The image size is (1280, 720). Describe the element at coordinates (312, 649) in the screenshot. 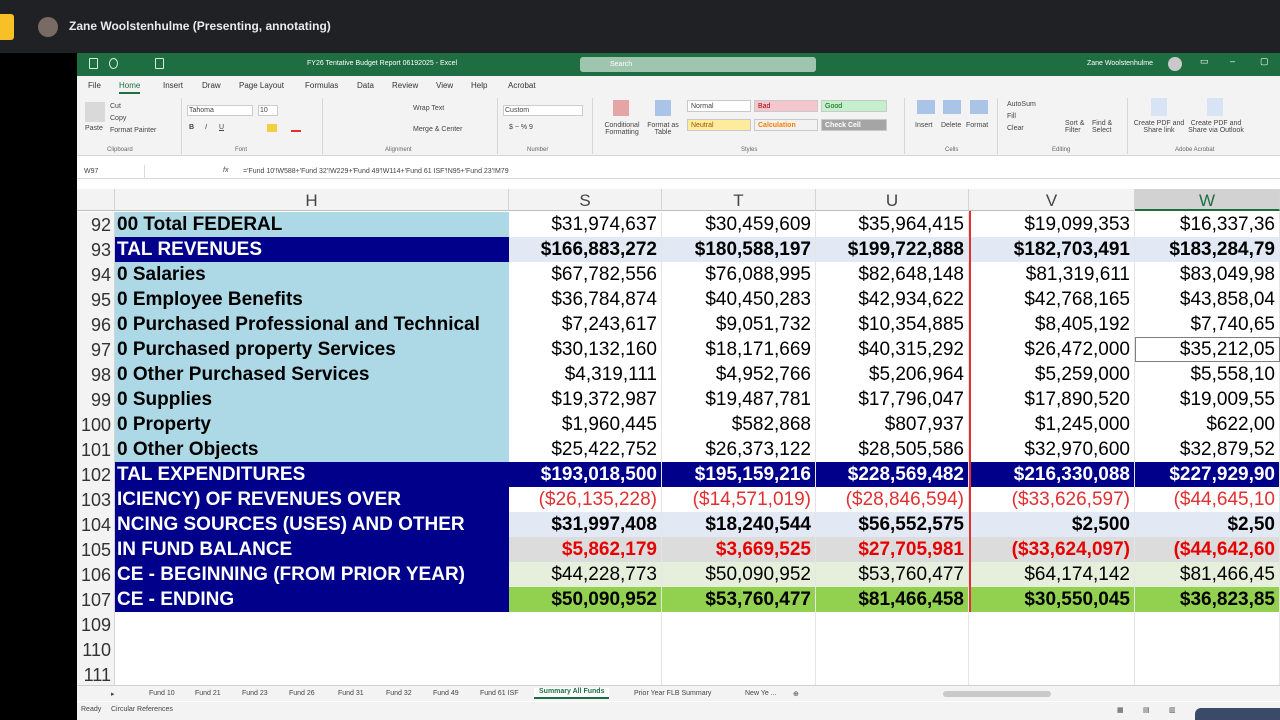

I see `cell-h` at that location.